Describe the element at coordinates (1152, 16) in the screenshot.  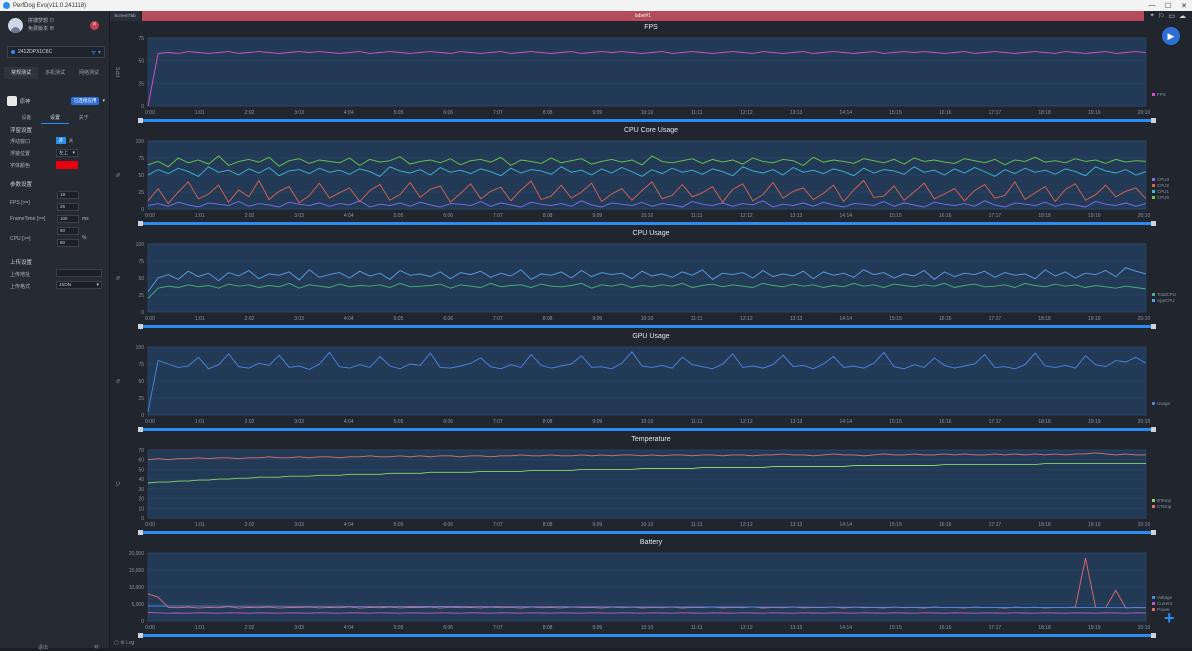
I see `location-icon: ⌖` at that location.